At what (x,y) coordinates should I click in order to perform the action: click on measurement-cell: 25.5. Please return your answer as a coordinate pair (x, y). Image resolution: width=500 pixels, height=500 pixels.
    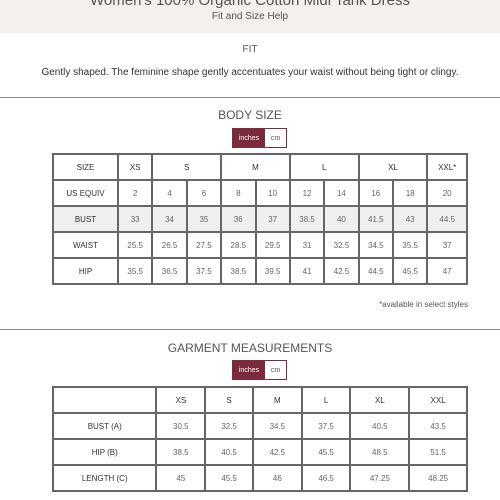
    Looking at the image, I should click on (135, 245).